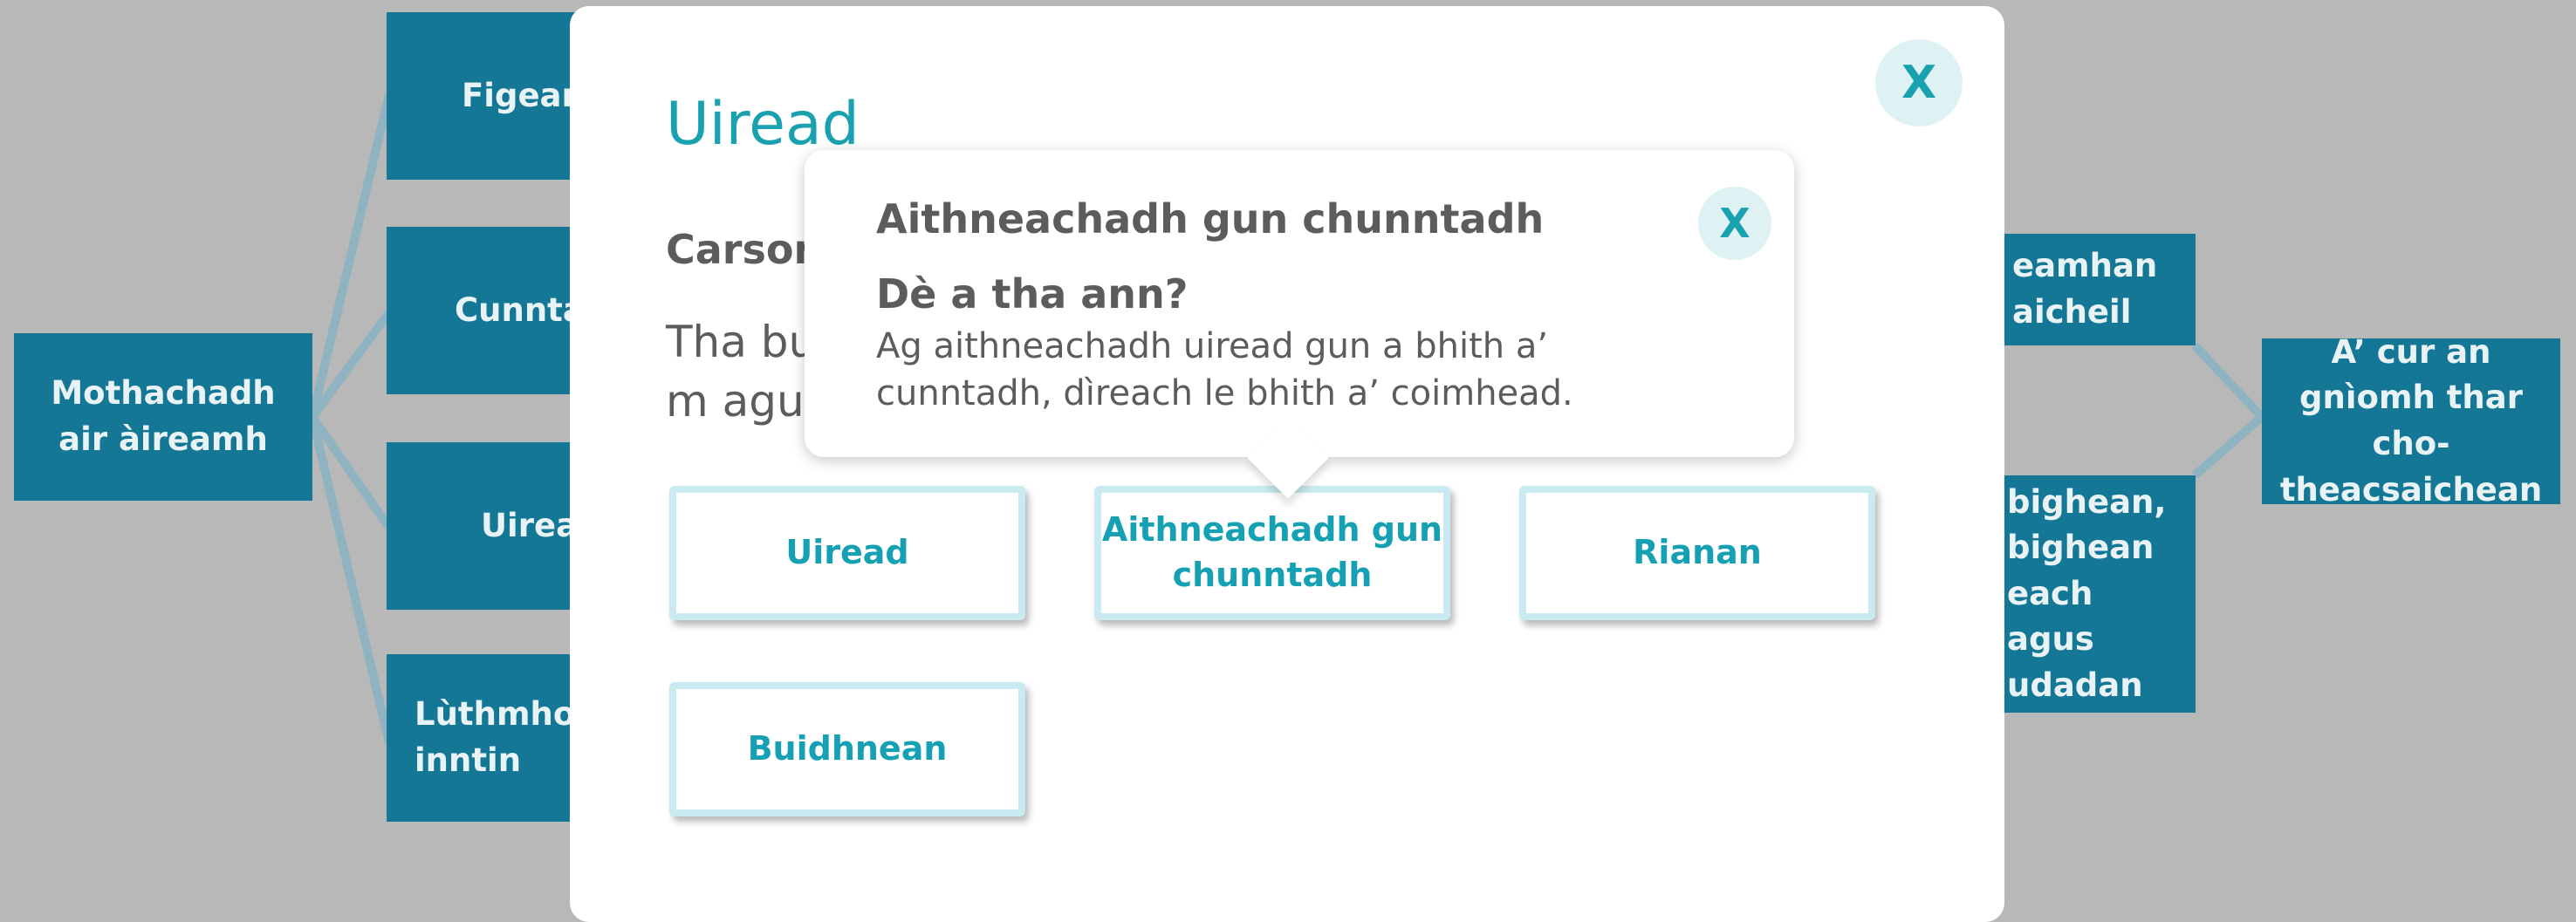 The image size is (2576, 922). Describe the element at coordinates (2411, 421) in the screenshot. I see `map-node-goal: A’ cur an gnìomh thar cho-theacsaichean` at that location.